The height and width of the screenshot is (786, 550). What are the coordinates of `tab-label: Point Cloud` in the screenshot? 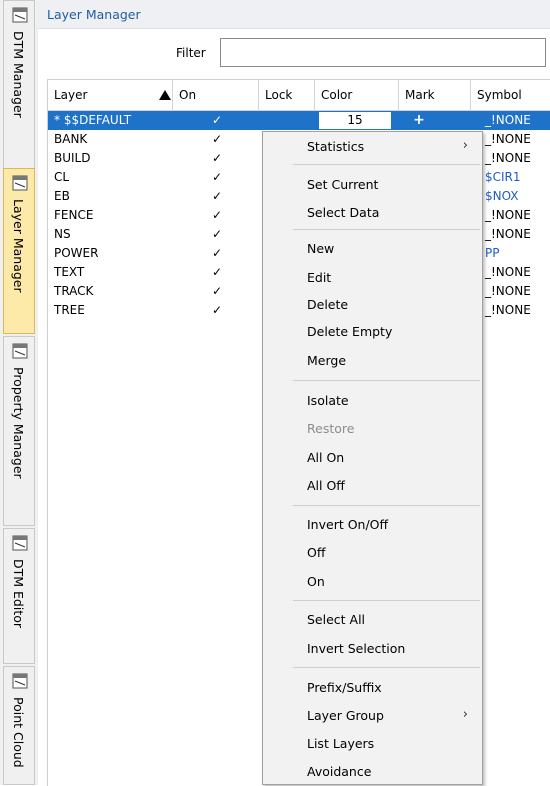 It's located at (18, 732).